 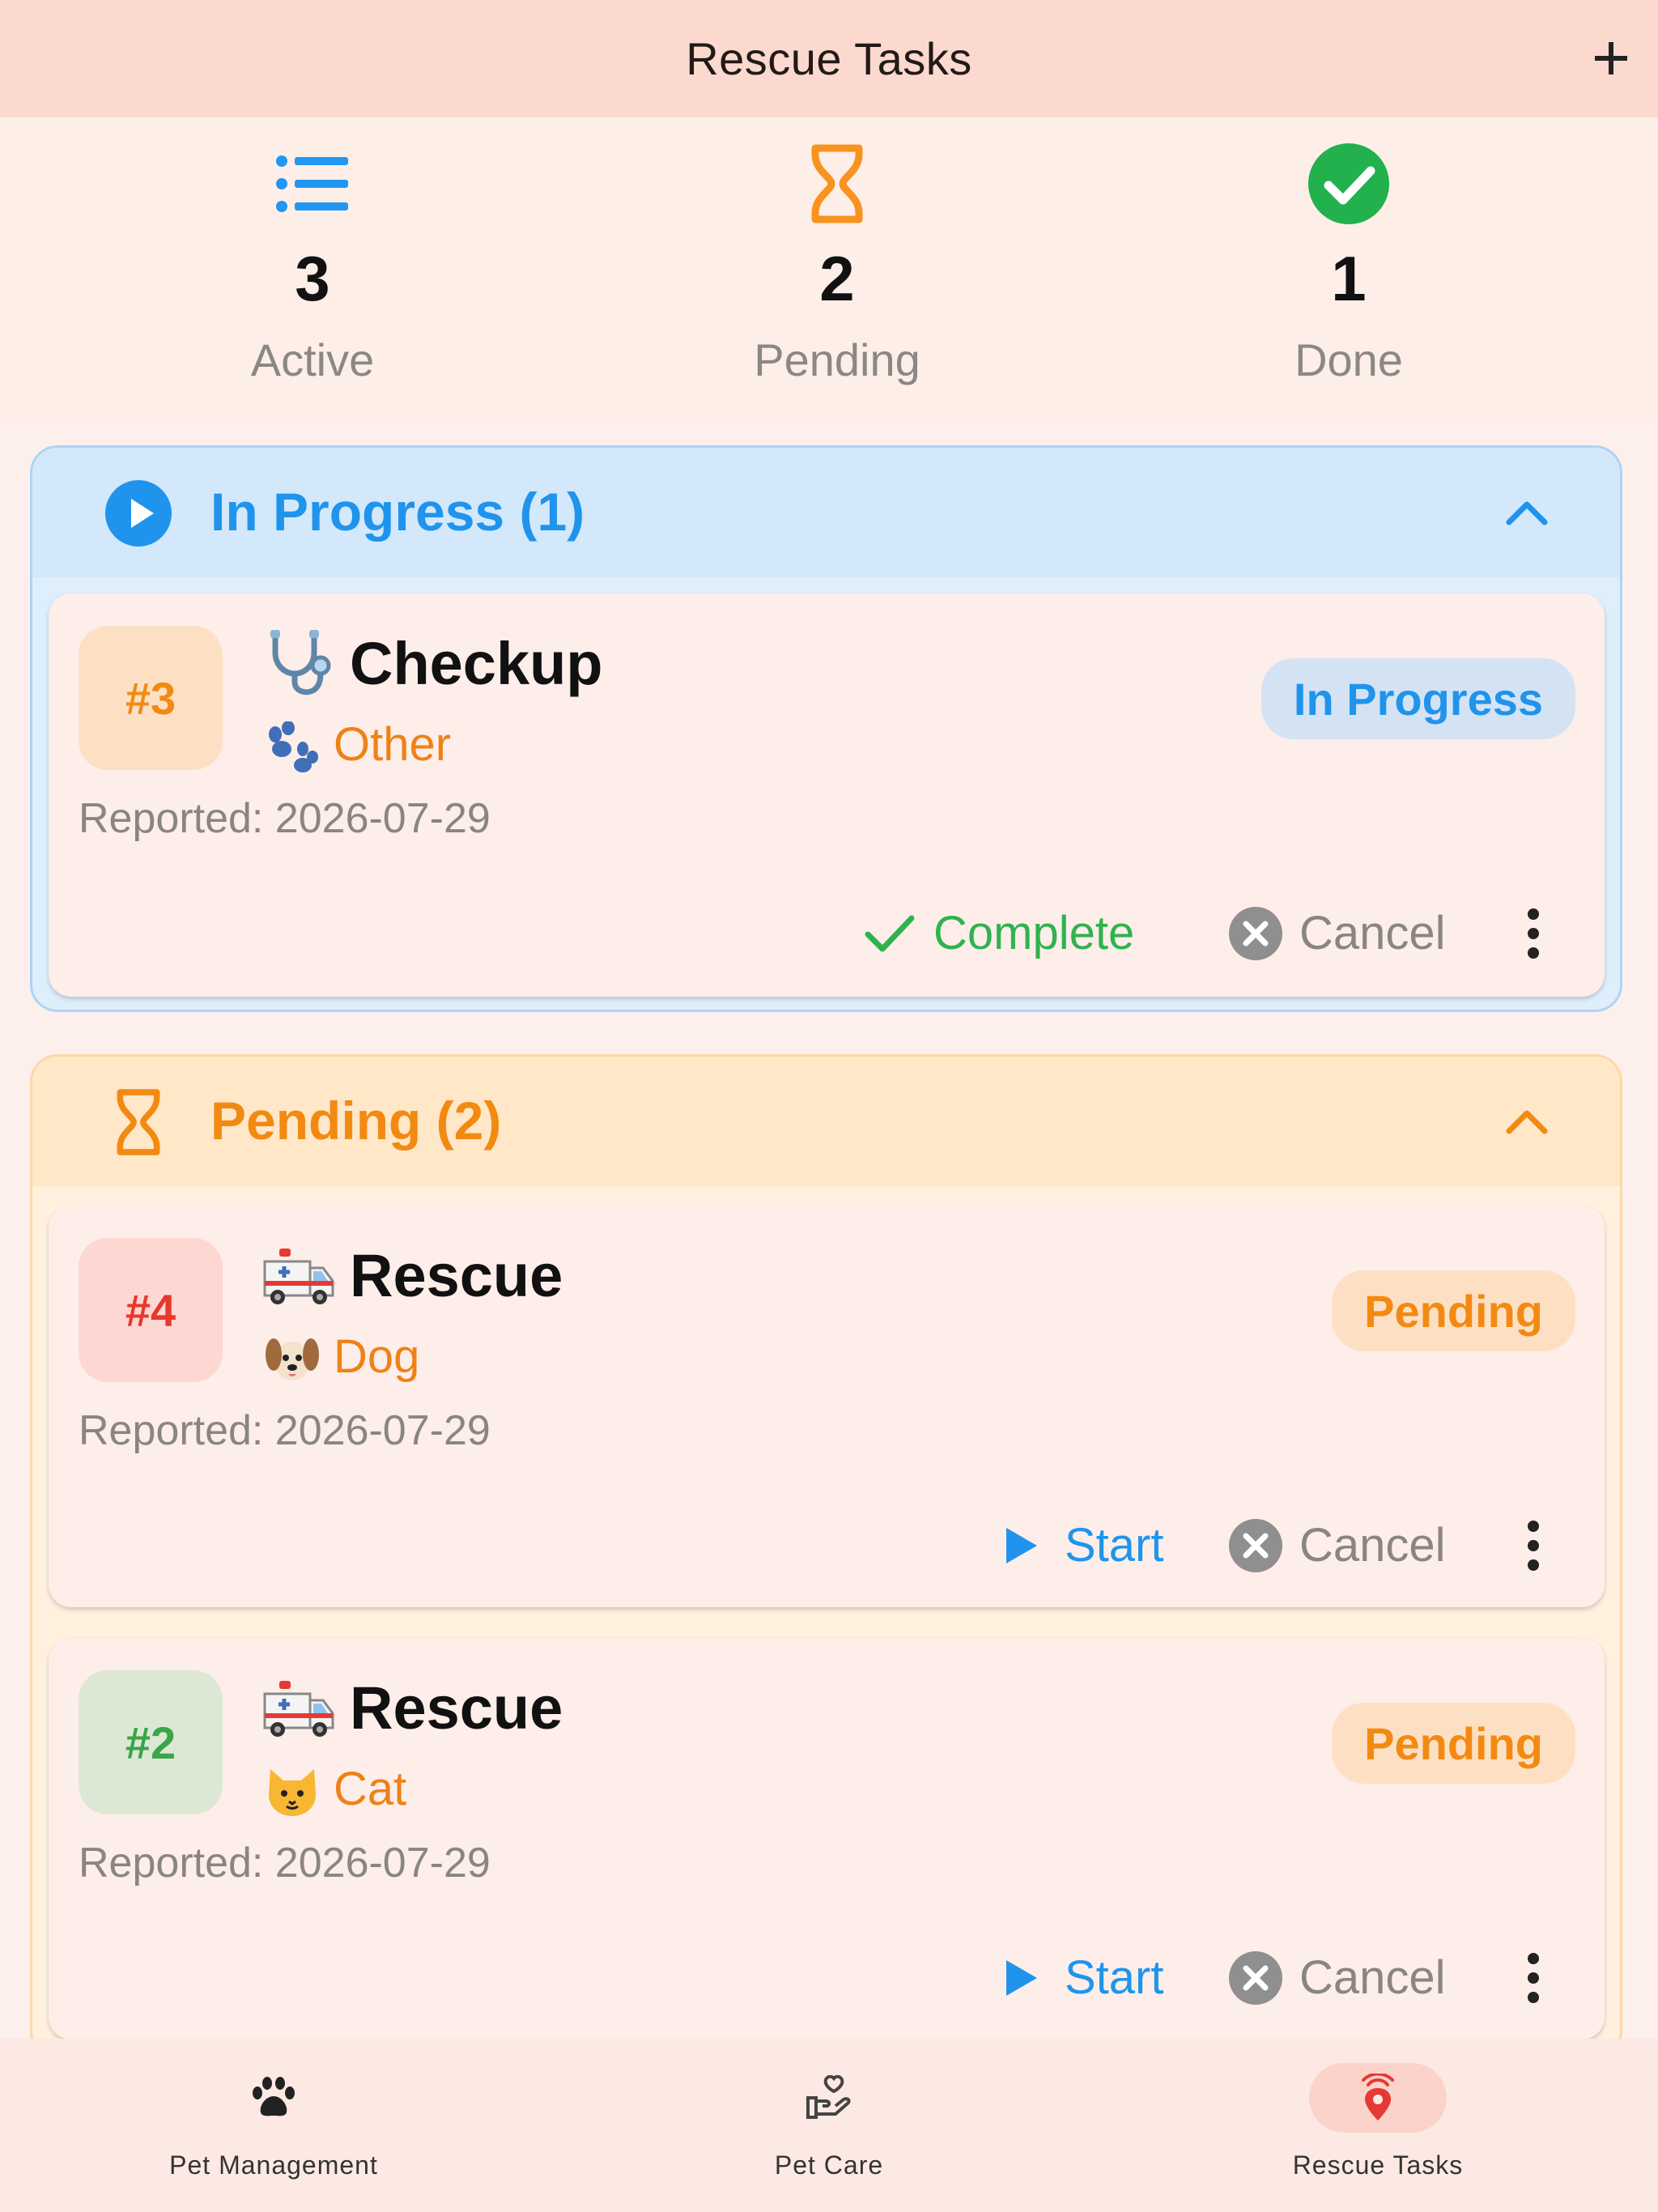 I want to click on nav-label: Rescue Tasks, so click(x=1378, y=2165).